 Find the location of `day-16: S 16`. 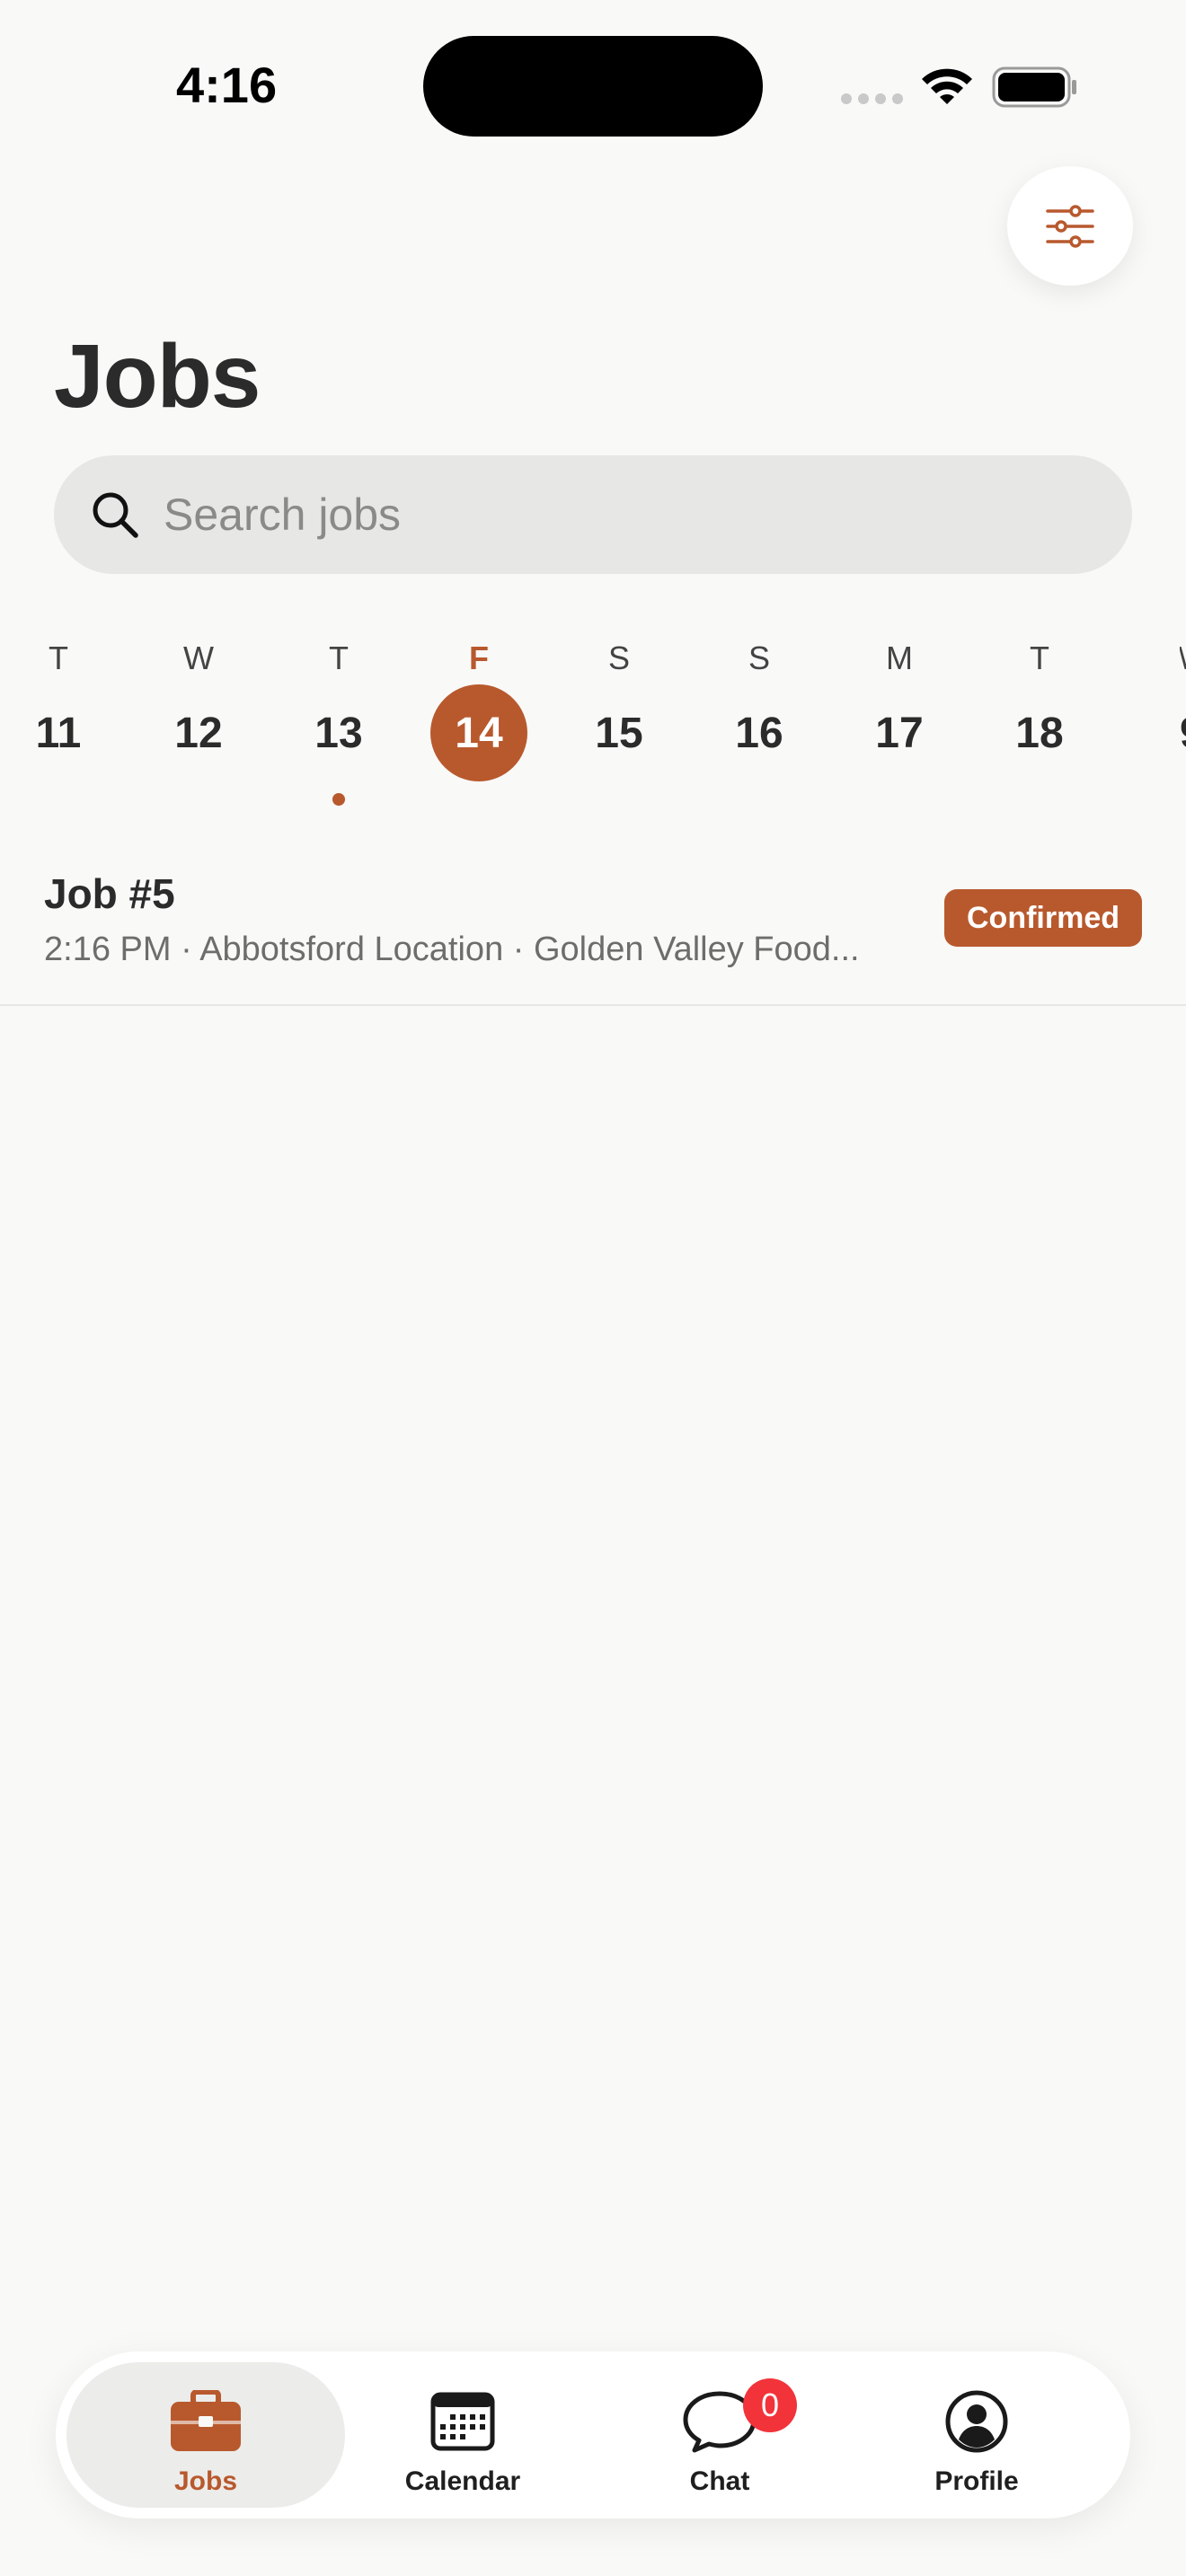

day-16: S 16 is located at coordinates (759, 723).